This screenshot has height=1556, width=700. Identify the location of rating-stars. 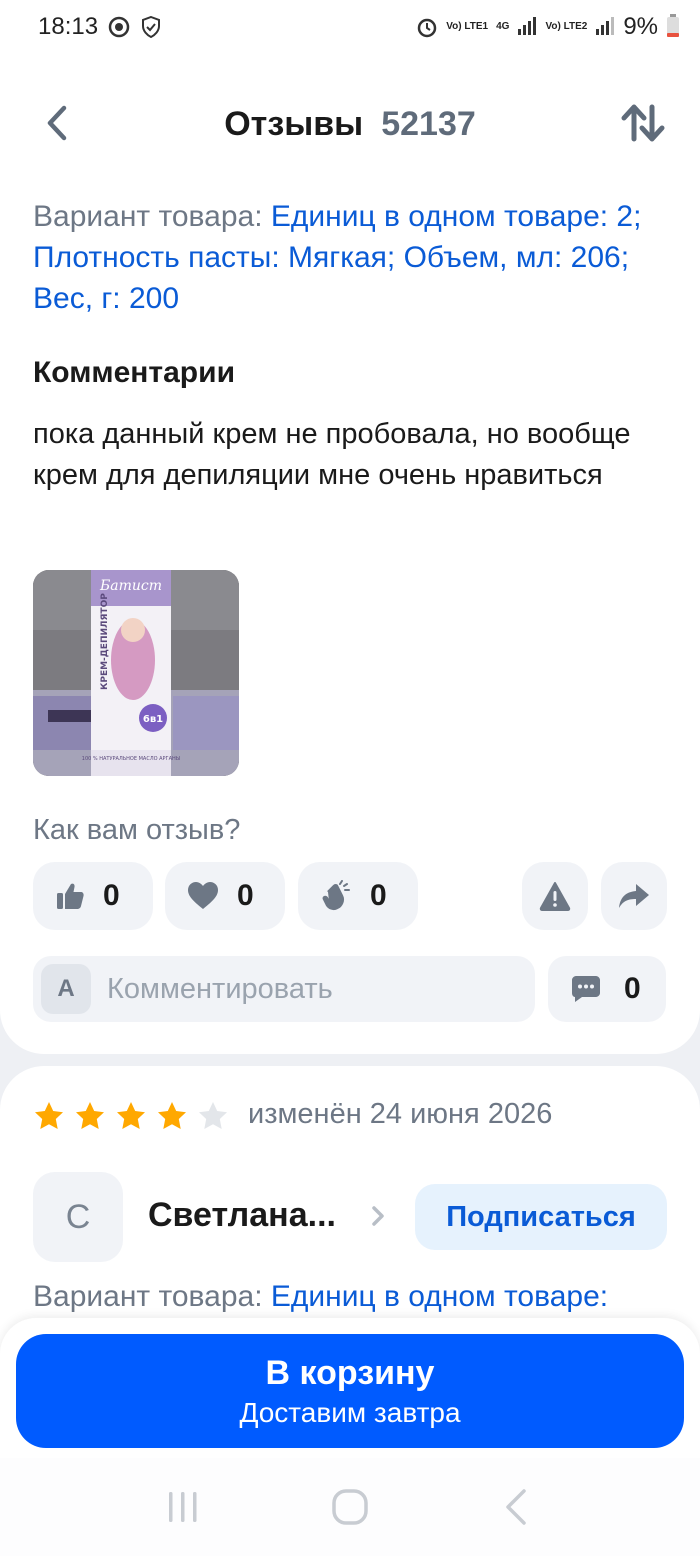
(131, 1116).